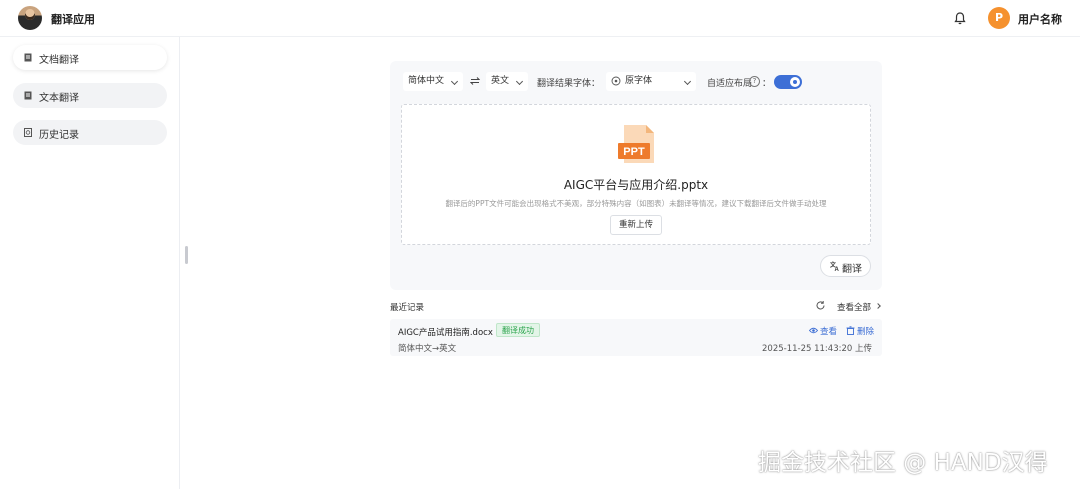 The width and height of the screenshot is (1080, 489). Describe the element at coordinates (186, 255) in the screenshot. I see `sidebar-collapse-handle` at that location.